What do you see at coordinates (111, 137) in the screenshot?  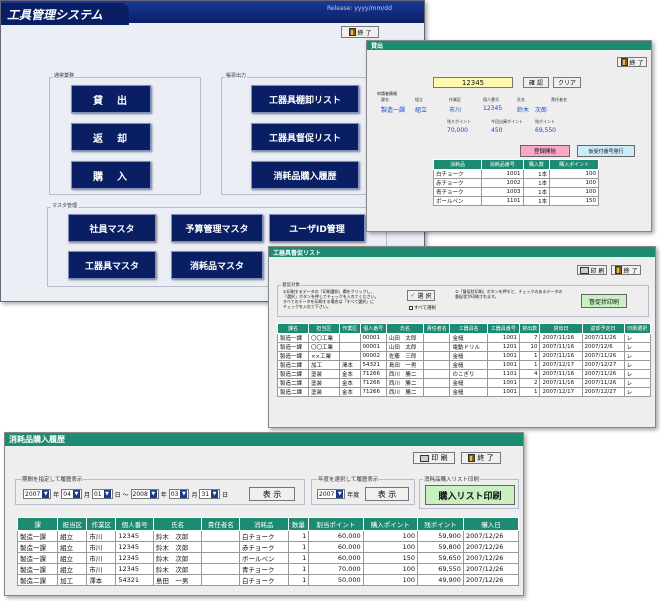 I see `return-button: 返 却` at bounding box center [111, 137].